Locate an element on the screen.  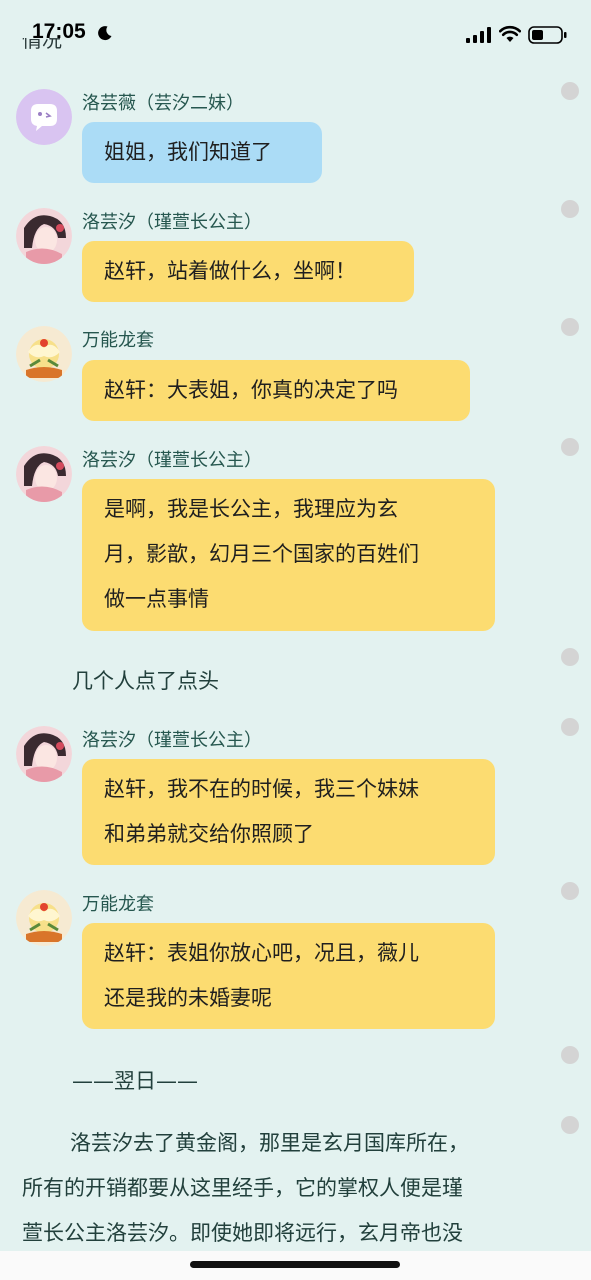
cellular-signal-icon is located at coordinates (478, 35).